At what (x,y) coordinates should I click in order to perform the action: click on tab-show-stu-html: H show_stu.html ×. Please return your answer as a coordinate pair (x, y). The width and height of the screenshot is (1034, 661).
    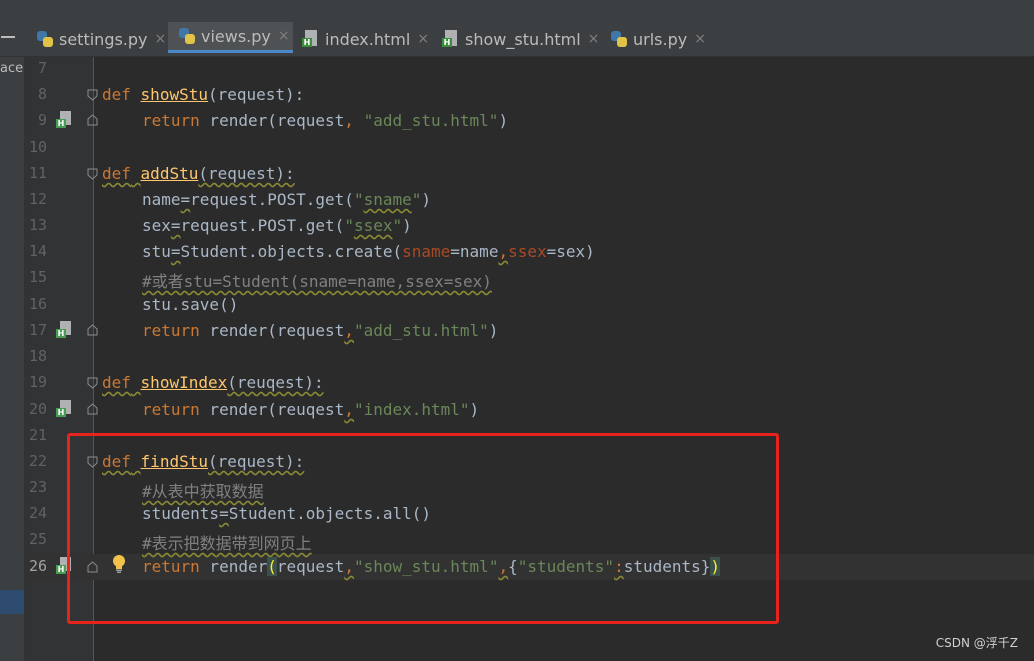
    Looking at the image, I should click on (520, 39).